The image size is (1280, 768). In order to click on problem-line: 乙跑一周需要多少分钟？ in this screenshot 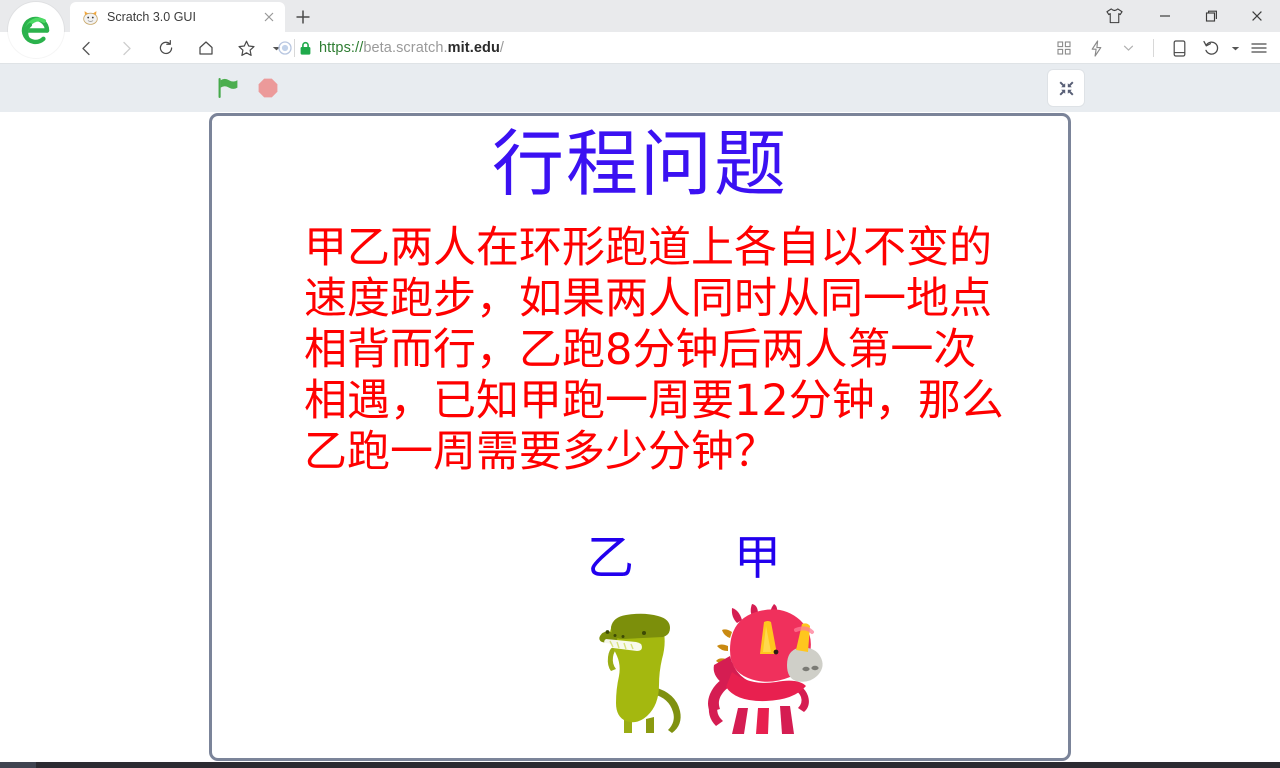, I will do `click(540, 452)`.